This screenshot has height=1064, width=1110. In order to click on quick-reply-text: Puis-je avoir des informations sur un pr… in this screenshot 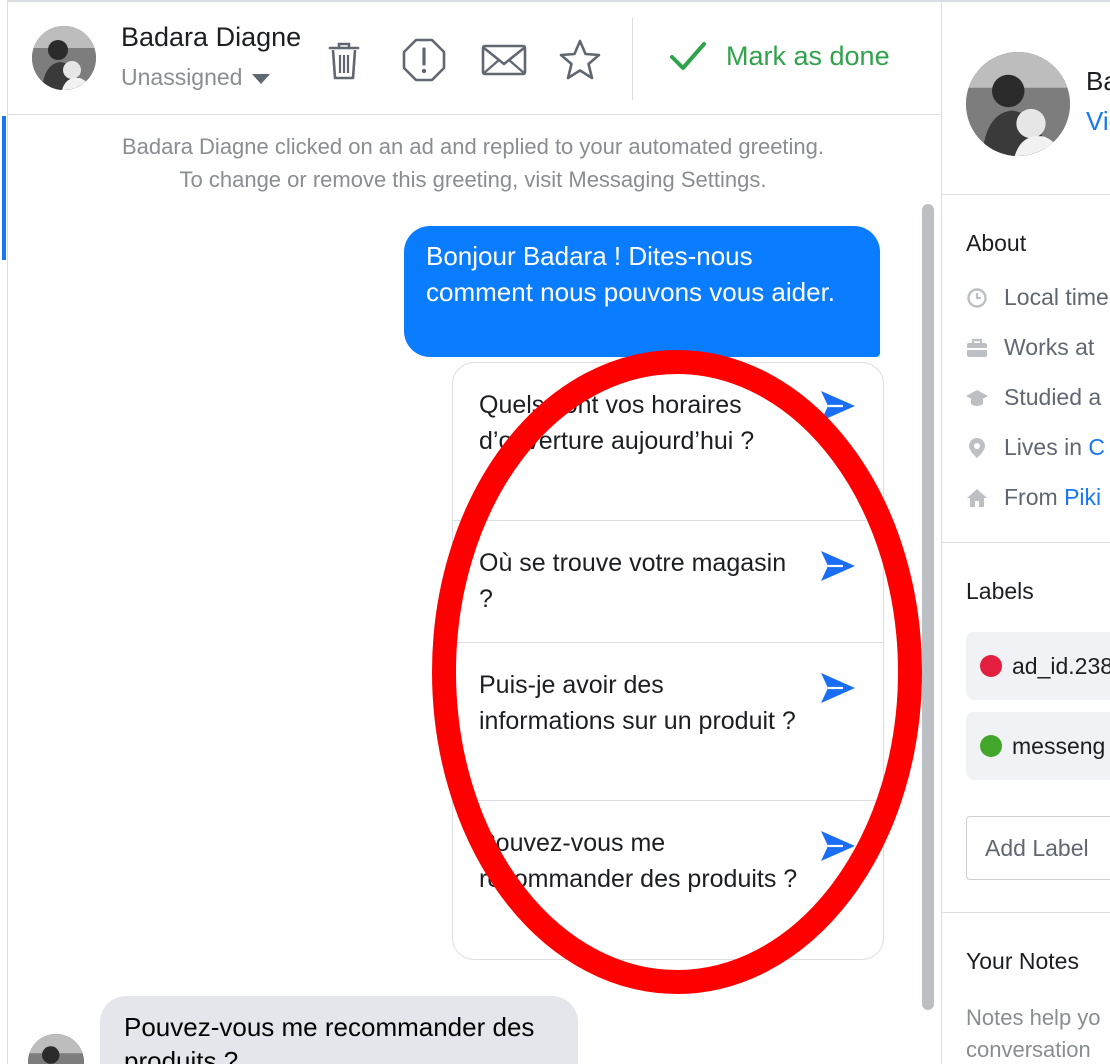, I will do `click(637, 703)`.